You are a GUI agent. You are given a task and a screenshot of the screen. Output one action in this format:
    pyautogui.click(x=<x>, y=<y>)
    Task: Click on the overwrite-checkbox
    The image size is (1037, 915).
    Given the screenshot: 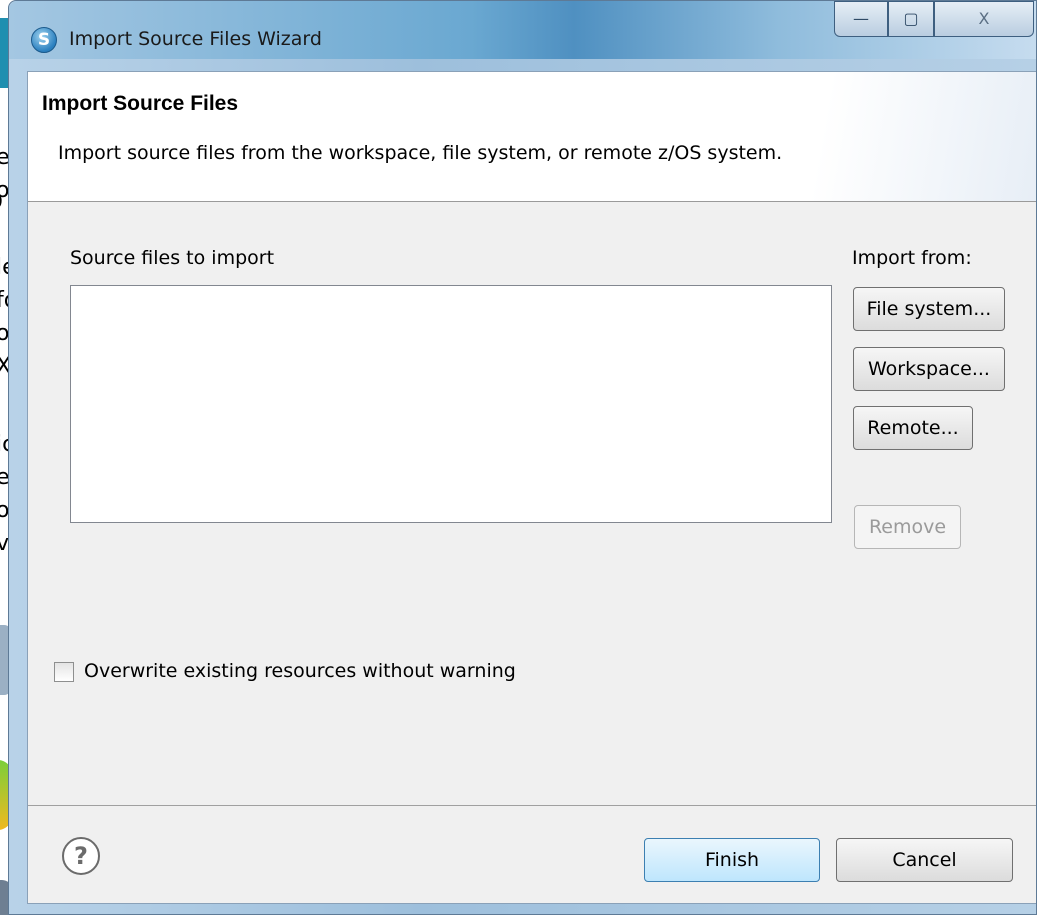 What is the action you would take?
    pyautogui.click(x=64, y=672)
    